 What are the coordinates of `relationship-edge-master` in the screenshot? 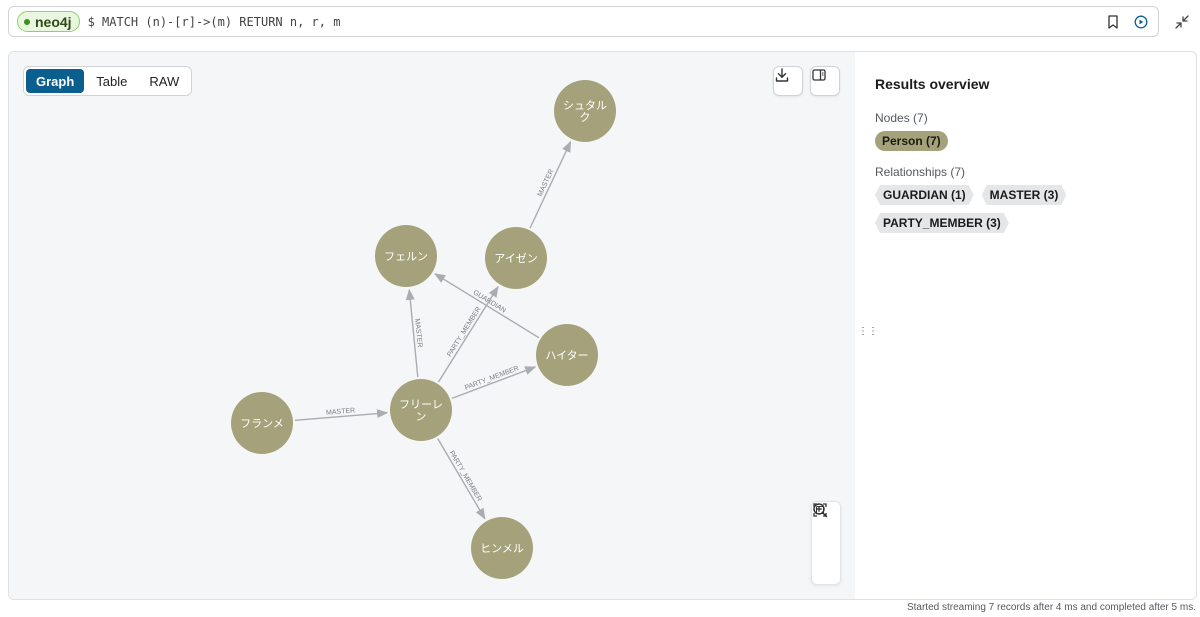 It's located at (550, 184).